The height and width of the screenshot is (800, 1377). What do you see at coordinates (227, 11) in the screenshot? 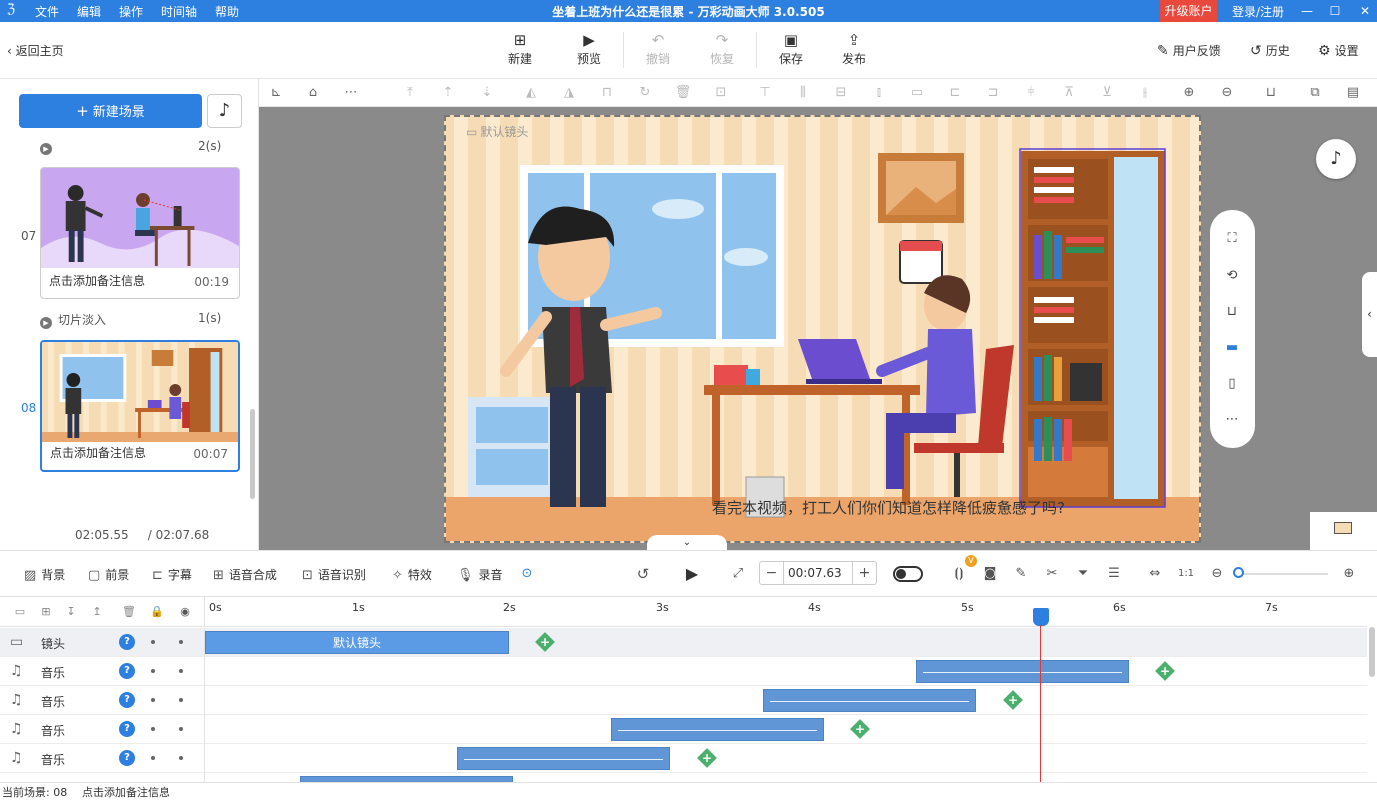
I see `menu-help: 帮助` at bounding box center [227, 11].